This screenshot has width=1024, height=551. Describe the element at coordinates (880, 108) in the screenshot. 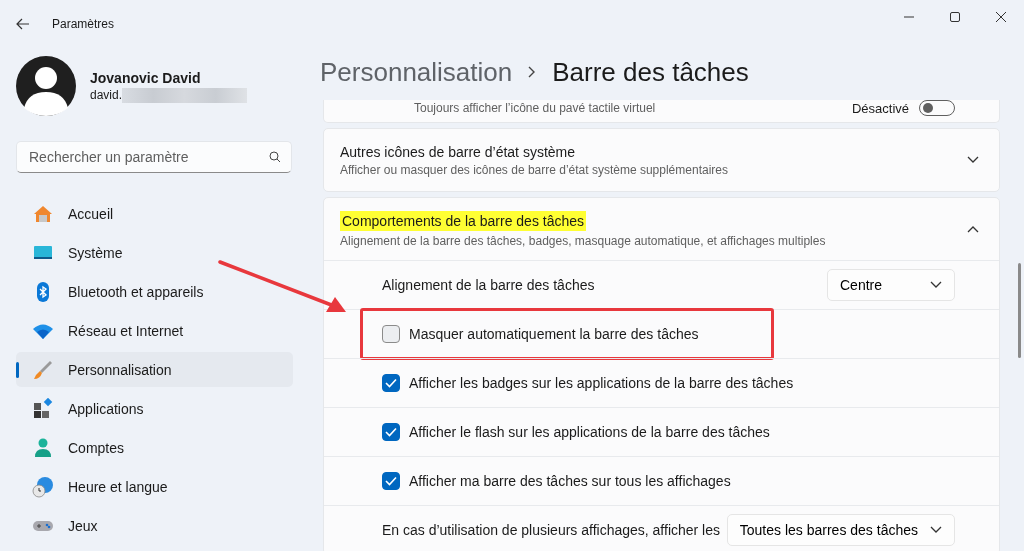

I see `toggle-state: Désactivé` at that location.